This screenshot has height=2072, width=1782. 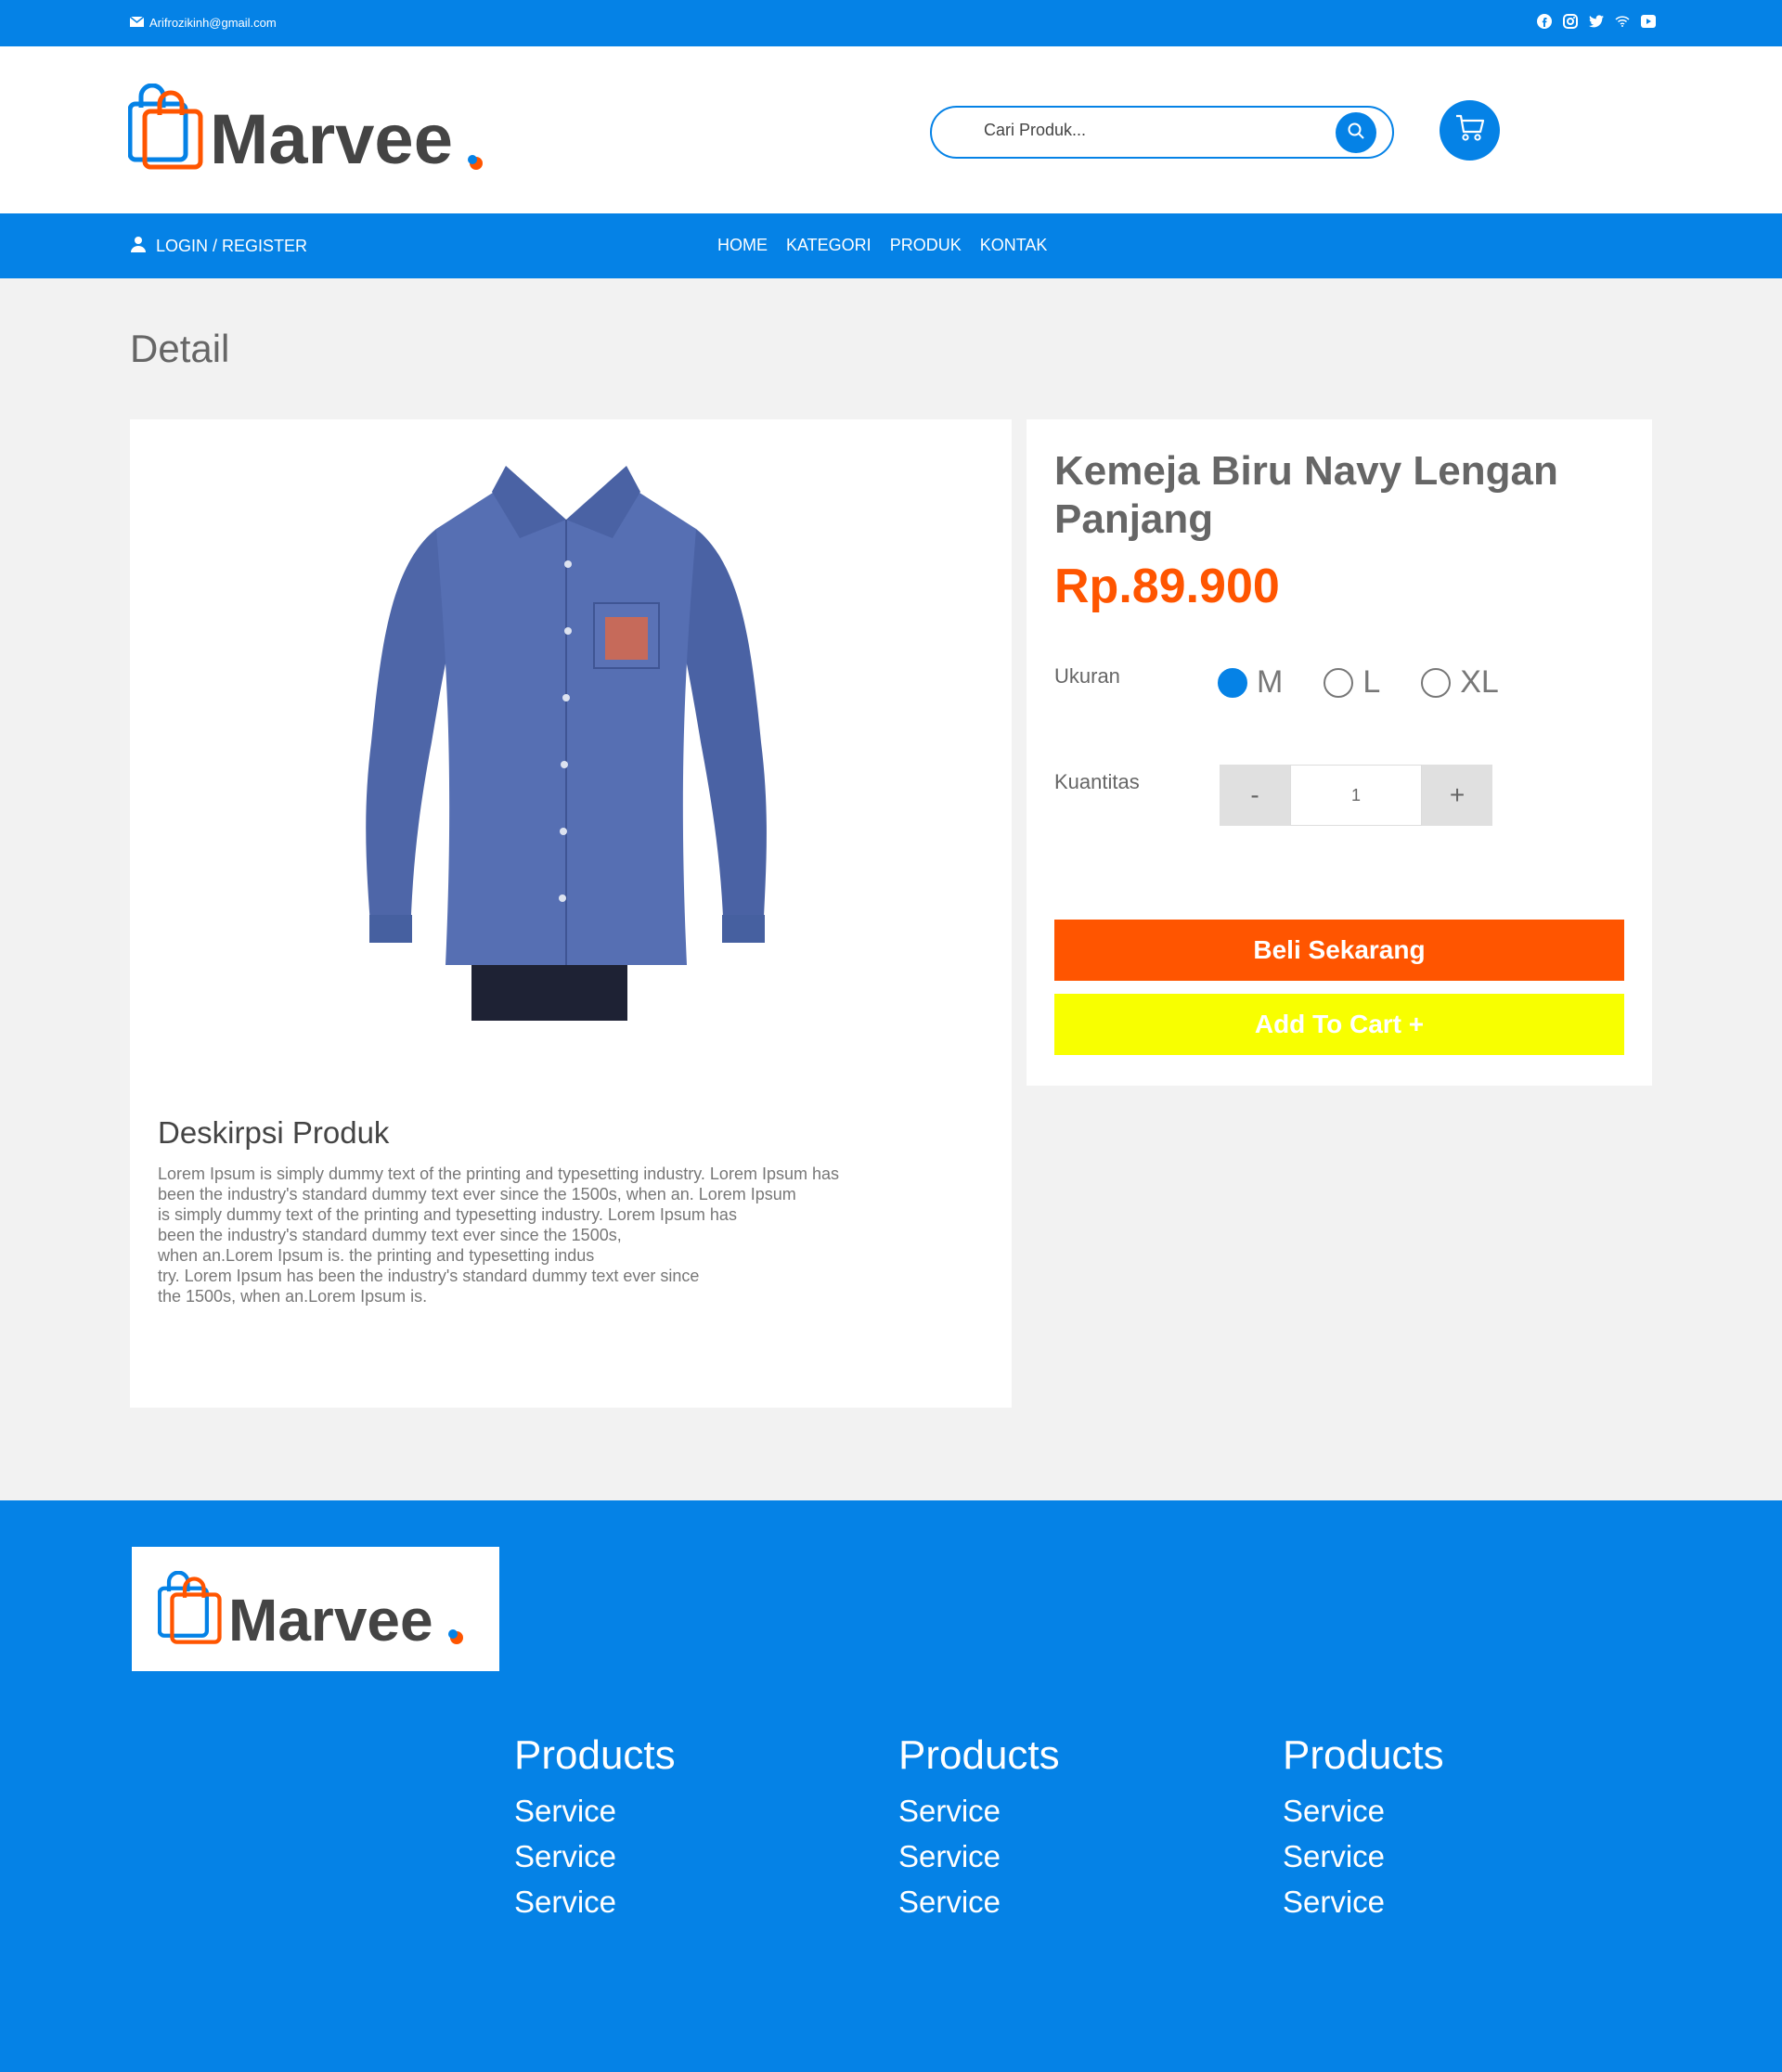 I want to click on buy-now-button: Beli Sekarang, so click(x=1339, y=950).